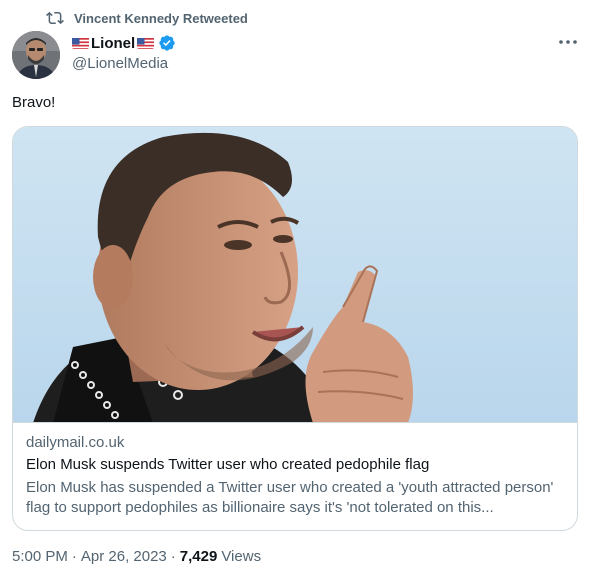  I want to click on author-display-name: Lionel, so click(113, 43).